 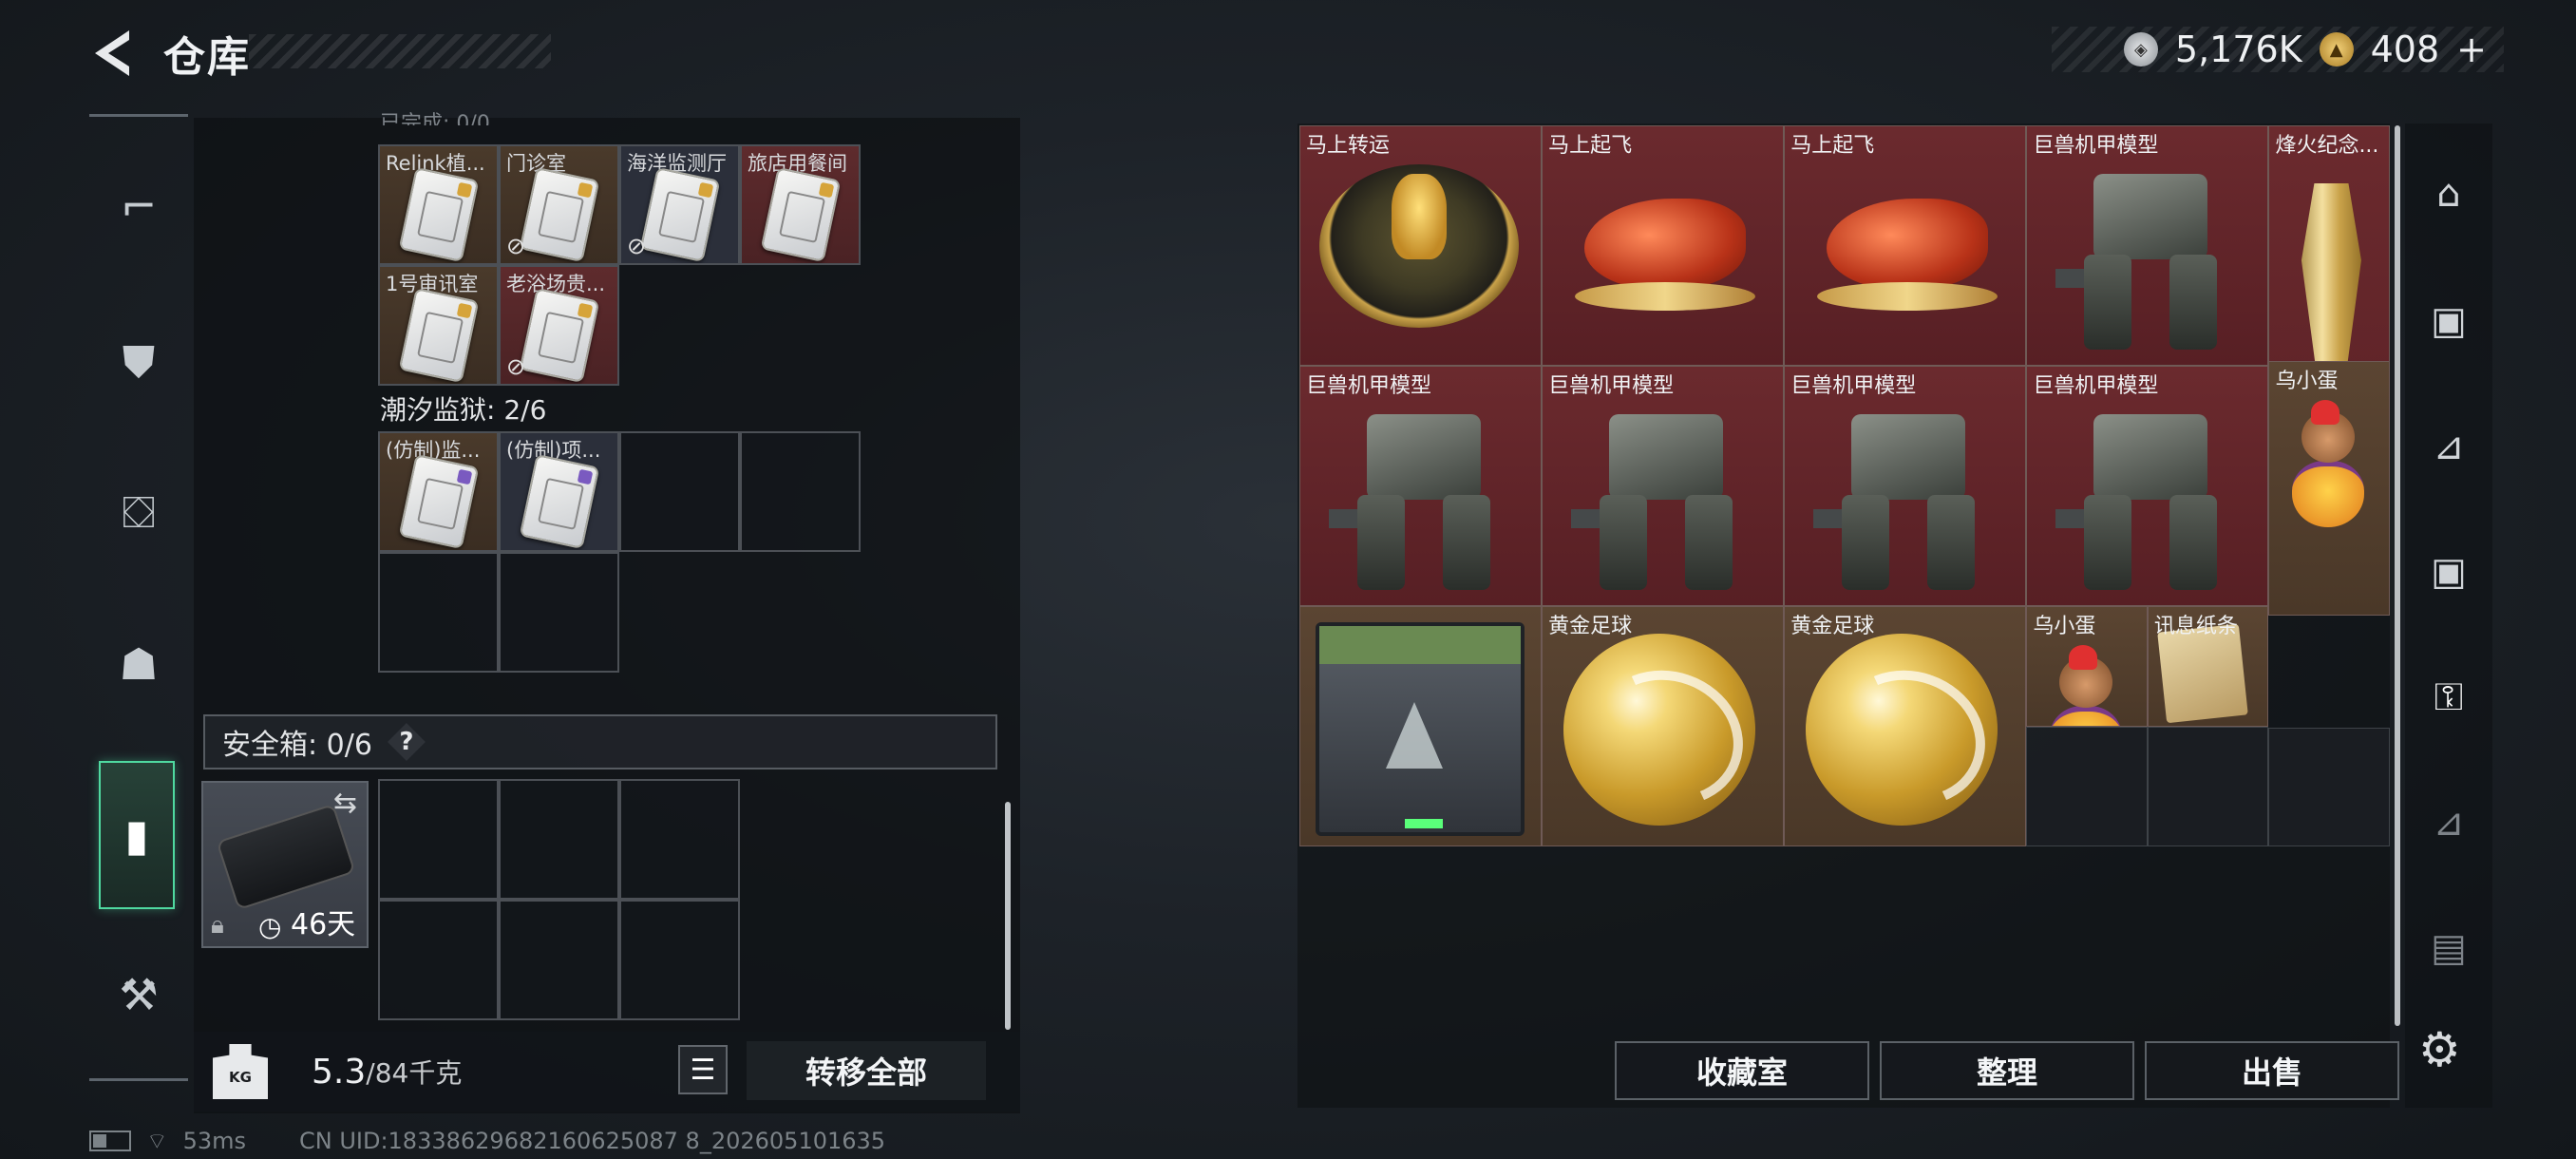 What do you see at coordinates (607, 1072) in the screenshot?
I see `left-footer: KG 5.3 /84千克 ☰ 转移全部` at bounding box center [607, 1072].